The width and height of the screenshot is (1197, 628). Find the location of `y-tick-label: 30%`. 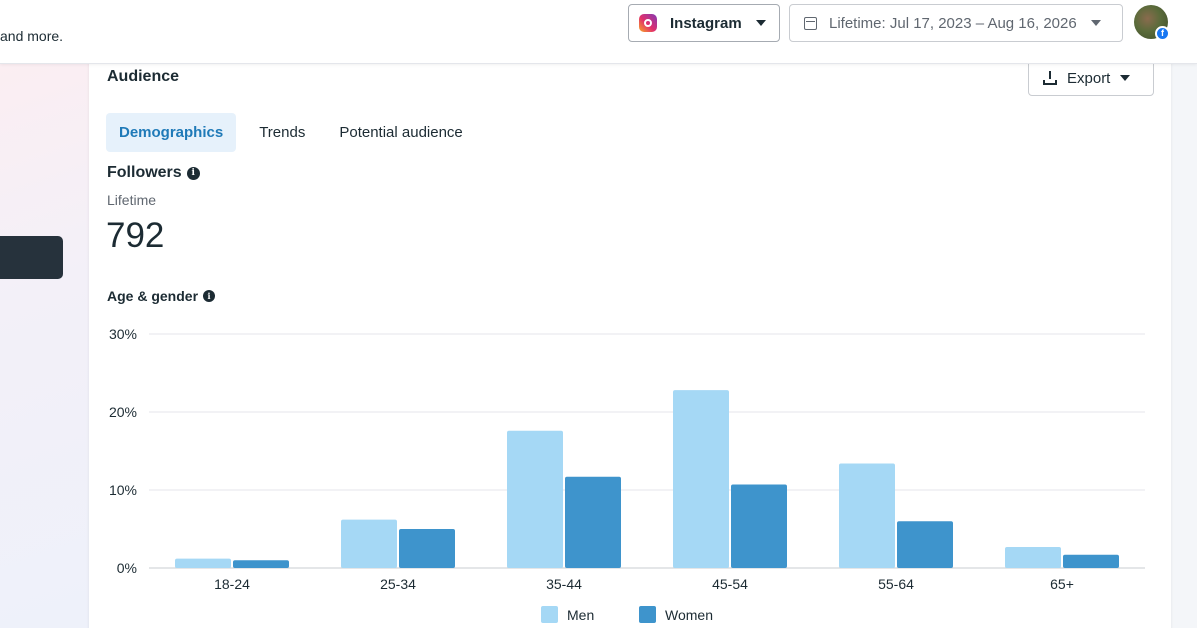

y-tick-label: 30% is located at coordinates (123, 334).